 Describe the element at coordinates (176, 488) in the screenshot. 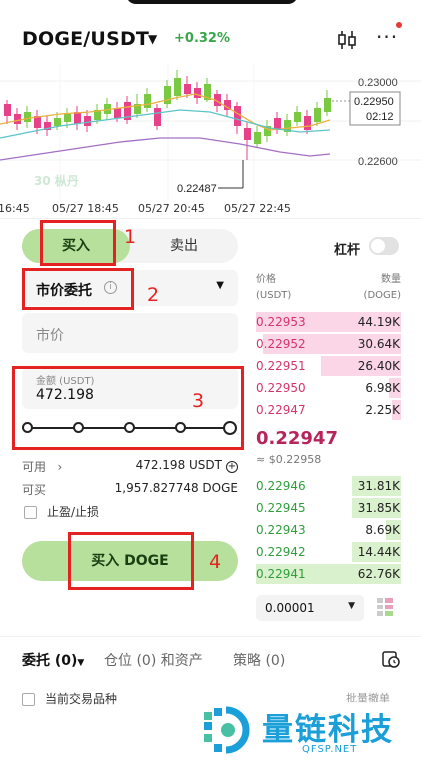

I see `can-buy-value: 1,957.827748 DOGE` at that location.